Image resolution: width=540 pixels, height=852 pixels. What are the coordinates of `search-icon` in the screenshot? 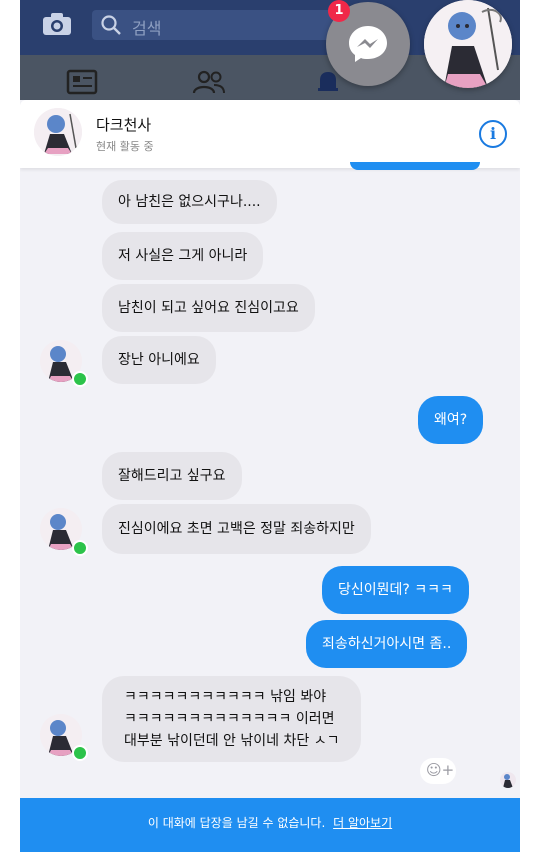 It's located at (111, 25).